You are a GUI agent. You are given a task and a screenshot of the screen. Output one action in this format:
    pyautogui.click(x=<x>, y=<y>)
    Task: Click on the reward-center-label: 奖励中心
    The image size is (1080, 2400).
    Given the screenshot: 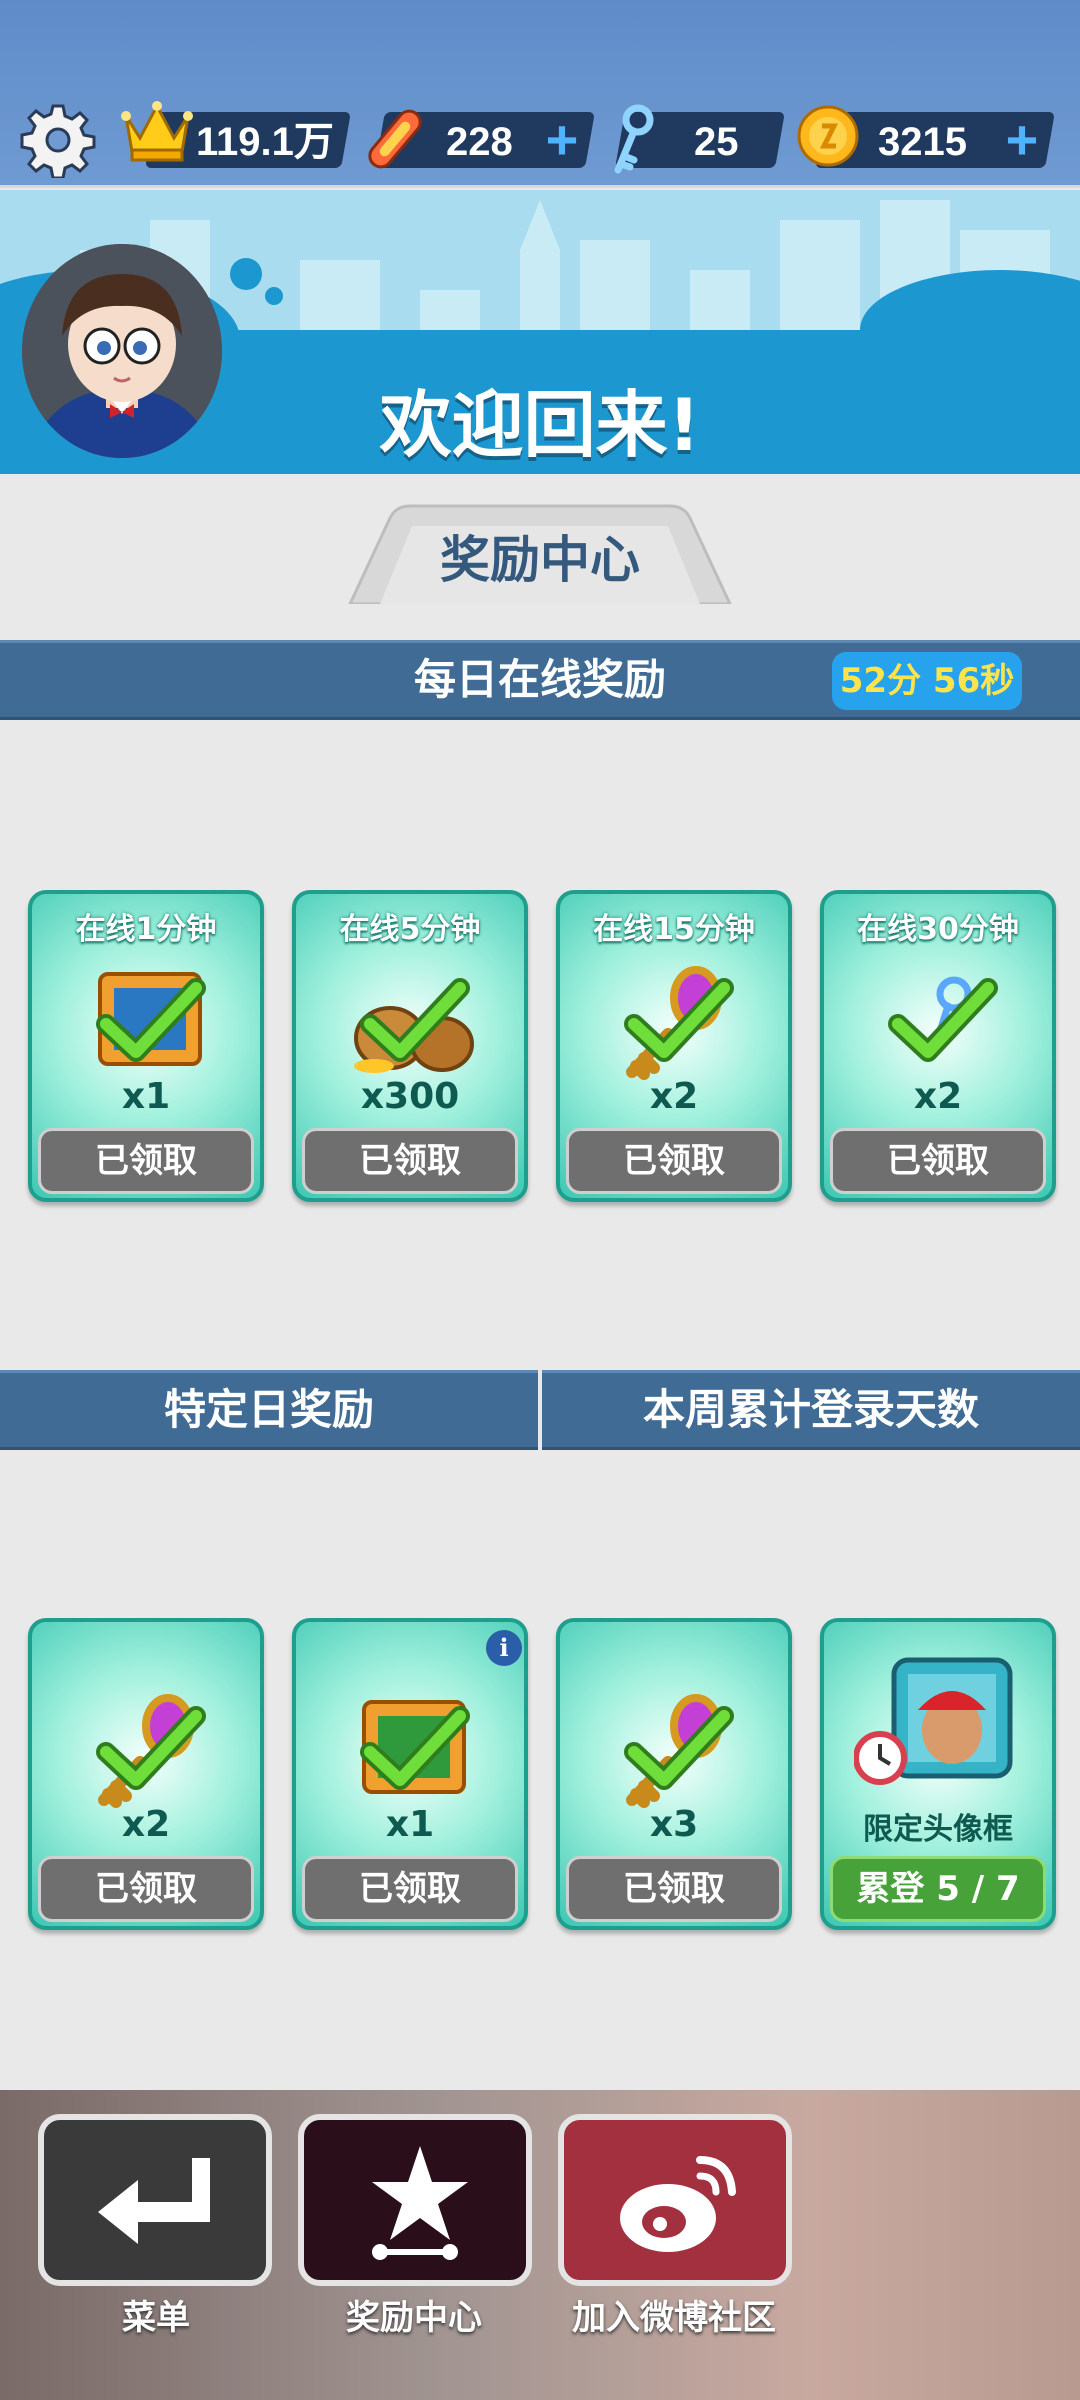 What is the action you would take?
    pyautogui.click(x=414, y=2318)
    